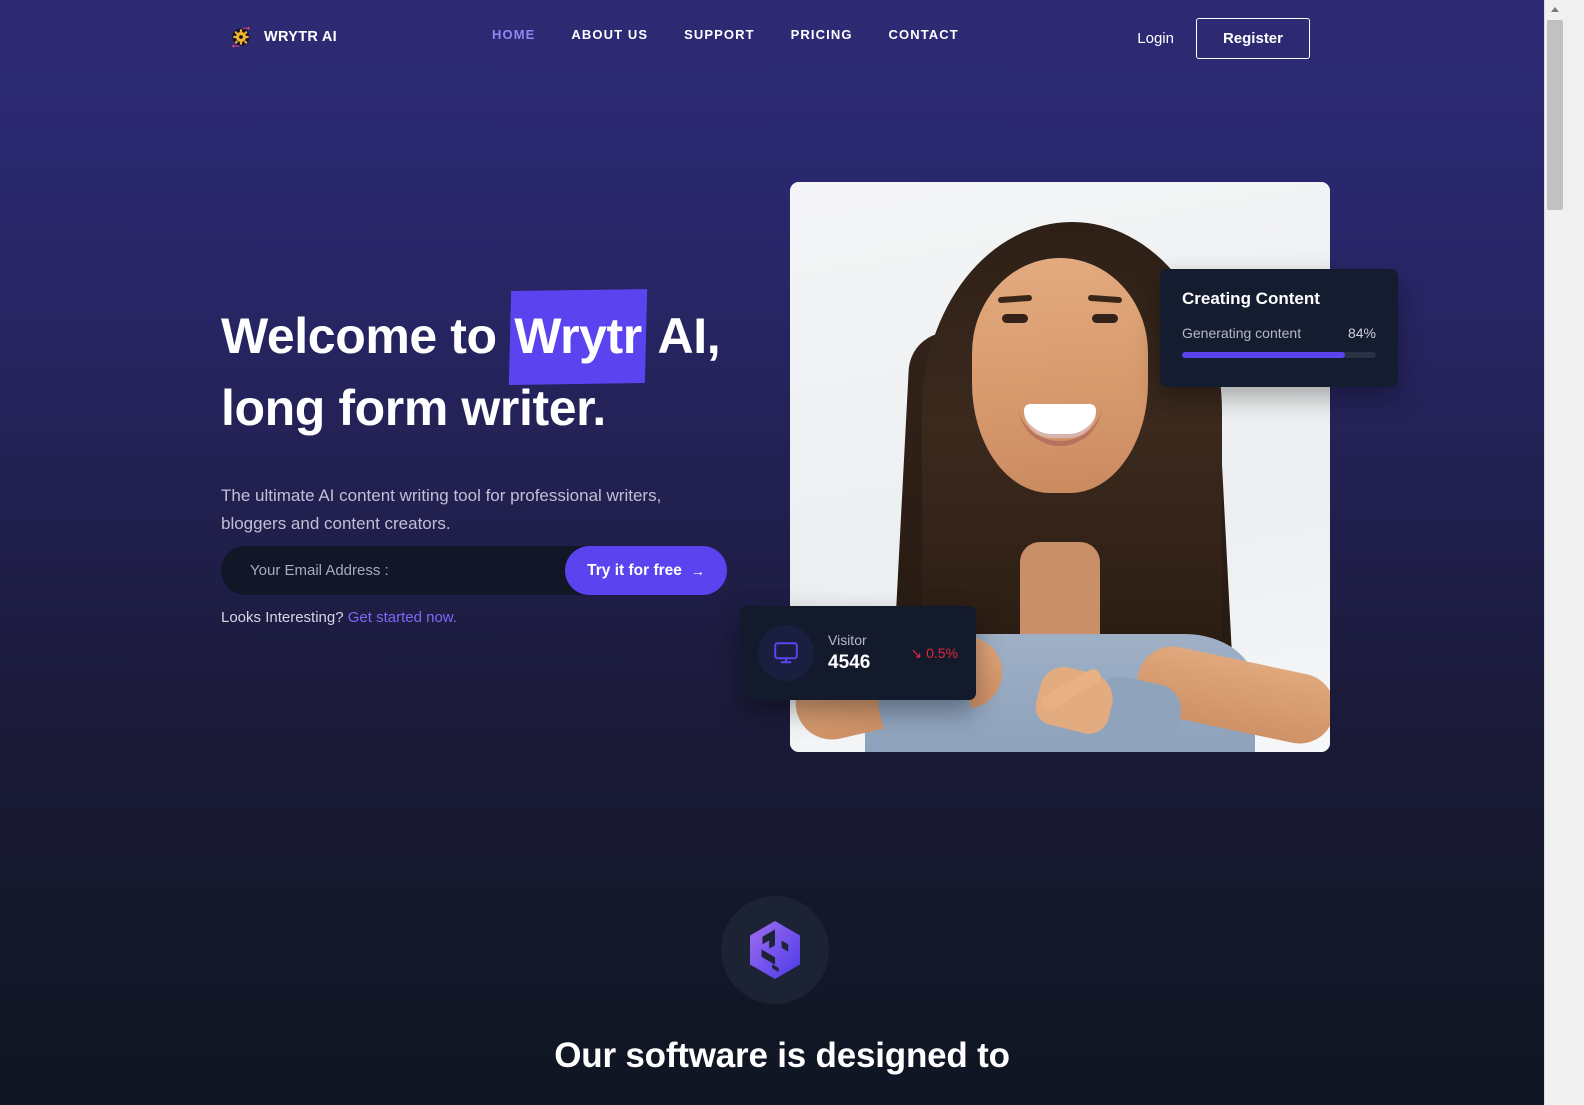  I want to click on nav-item-home: HOME, so click(531, 34).